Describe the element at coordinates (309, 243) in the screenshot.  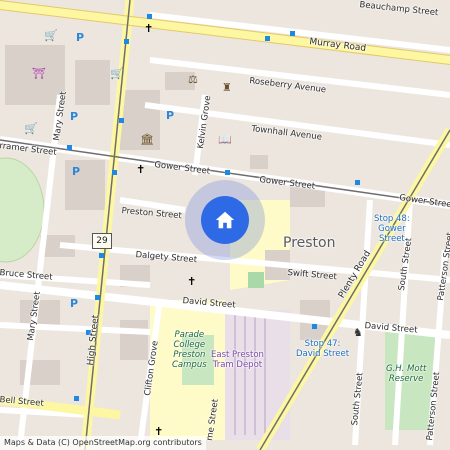
I see `suburb-label-preston: Preston` at that location.